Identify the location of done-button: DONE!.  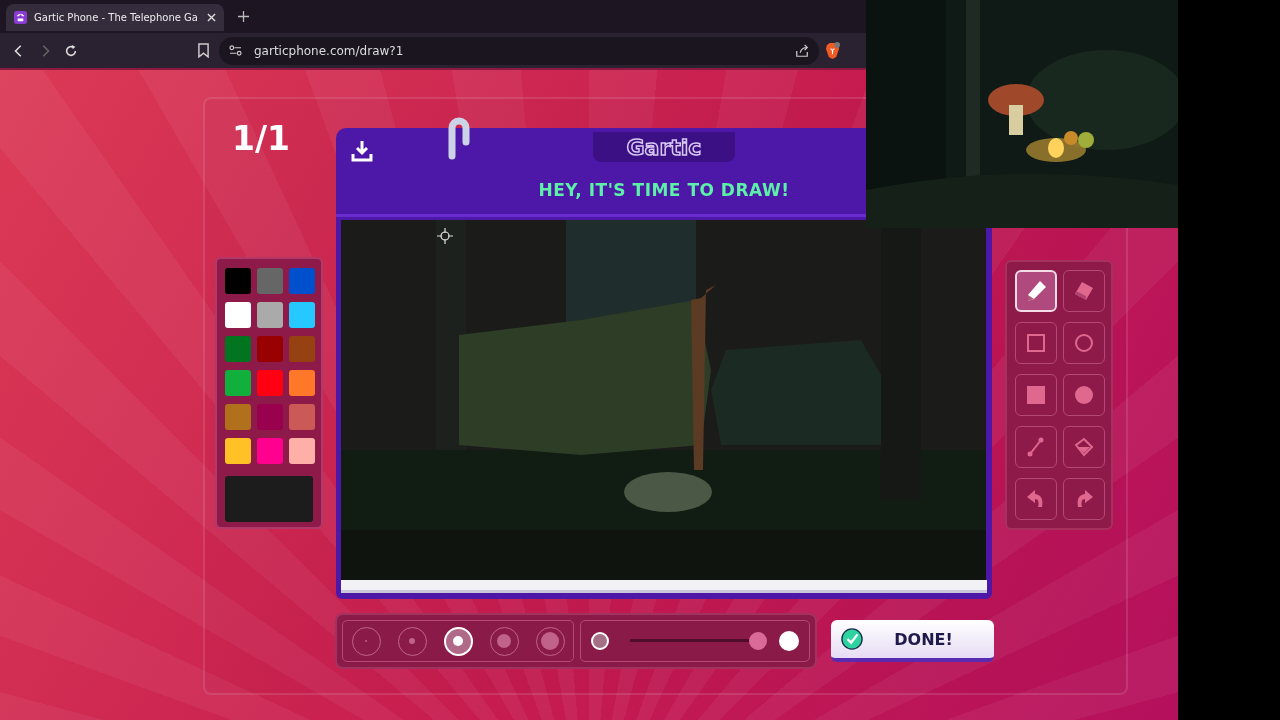
(912, 641).